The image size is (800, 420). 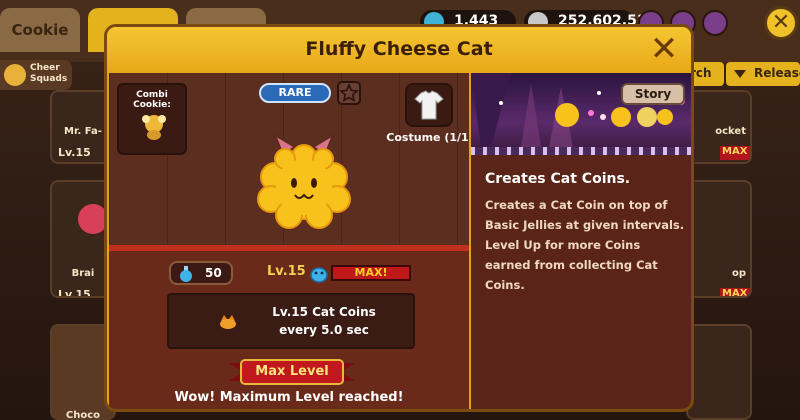 What do you see at coordinates (719, 372) in the screenshot?
I see `pet-card` at bounding box center [719, 372].